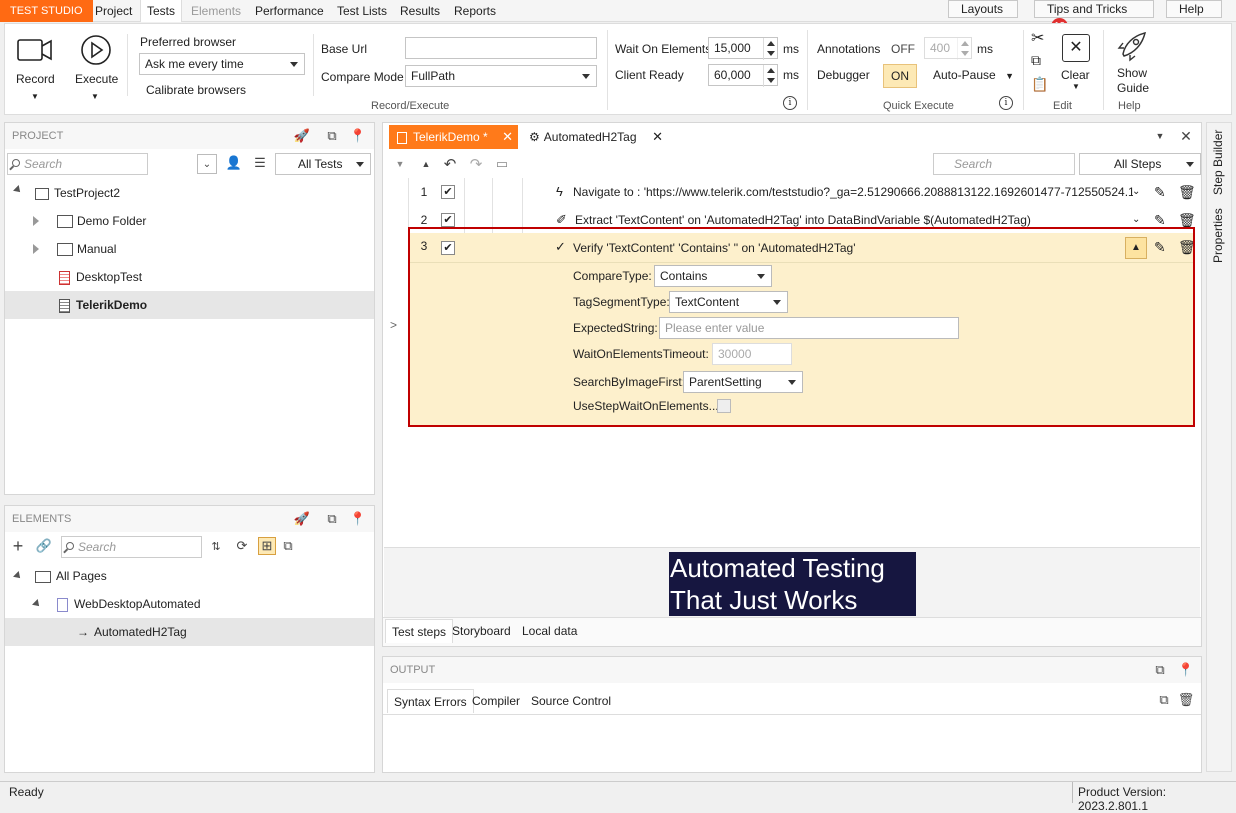 The height and width of the screenshot is (813, 1236). Describe the element at coordinates (189, 305) in the screenshot. I see `tree-item-telerikdemo: TelerikDemo` at that location.